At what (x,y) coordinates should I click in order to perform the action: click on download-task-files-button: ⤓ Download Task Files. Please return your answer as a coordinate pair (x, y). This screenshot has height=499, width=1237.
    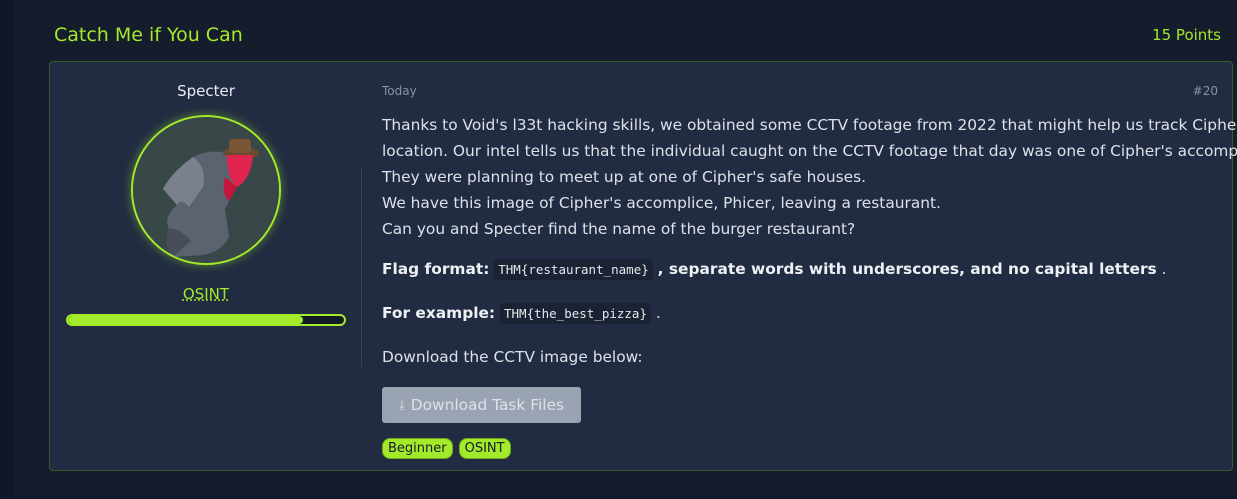
    Looking at the image, I should click on (481, 405).